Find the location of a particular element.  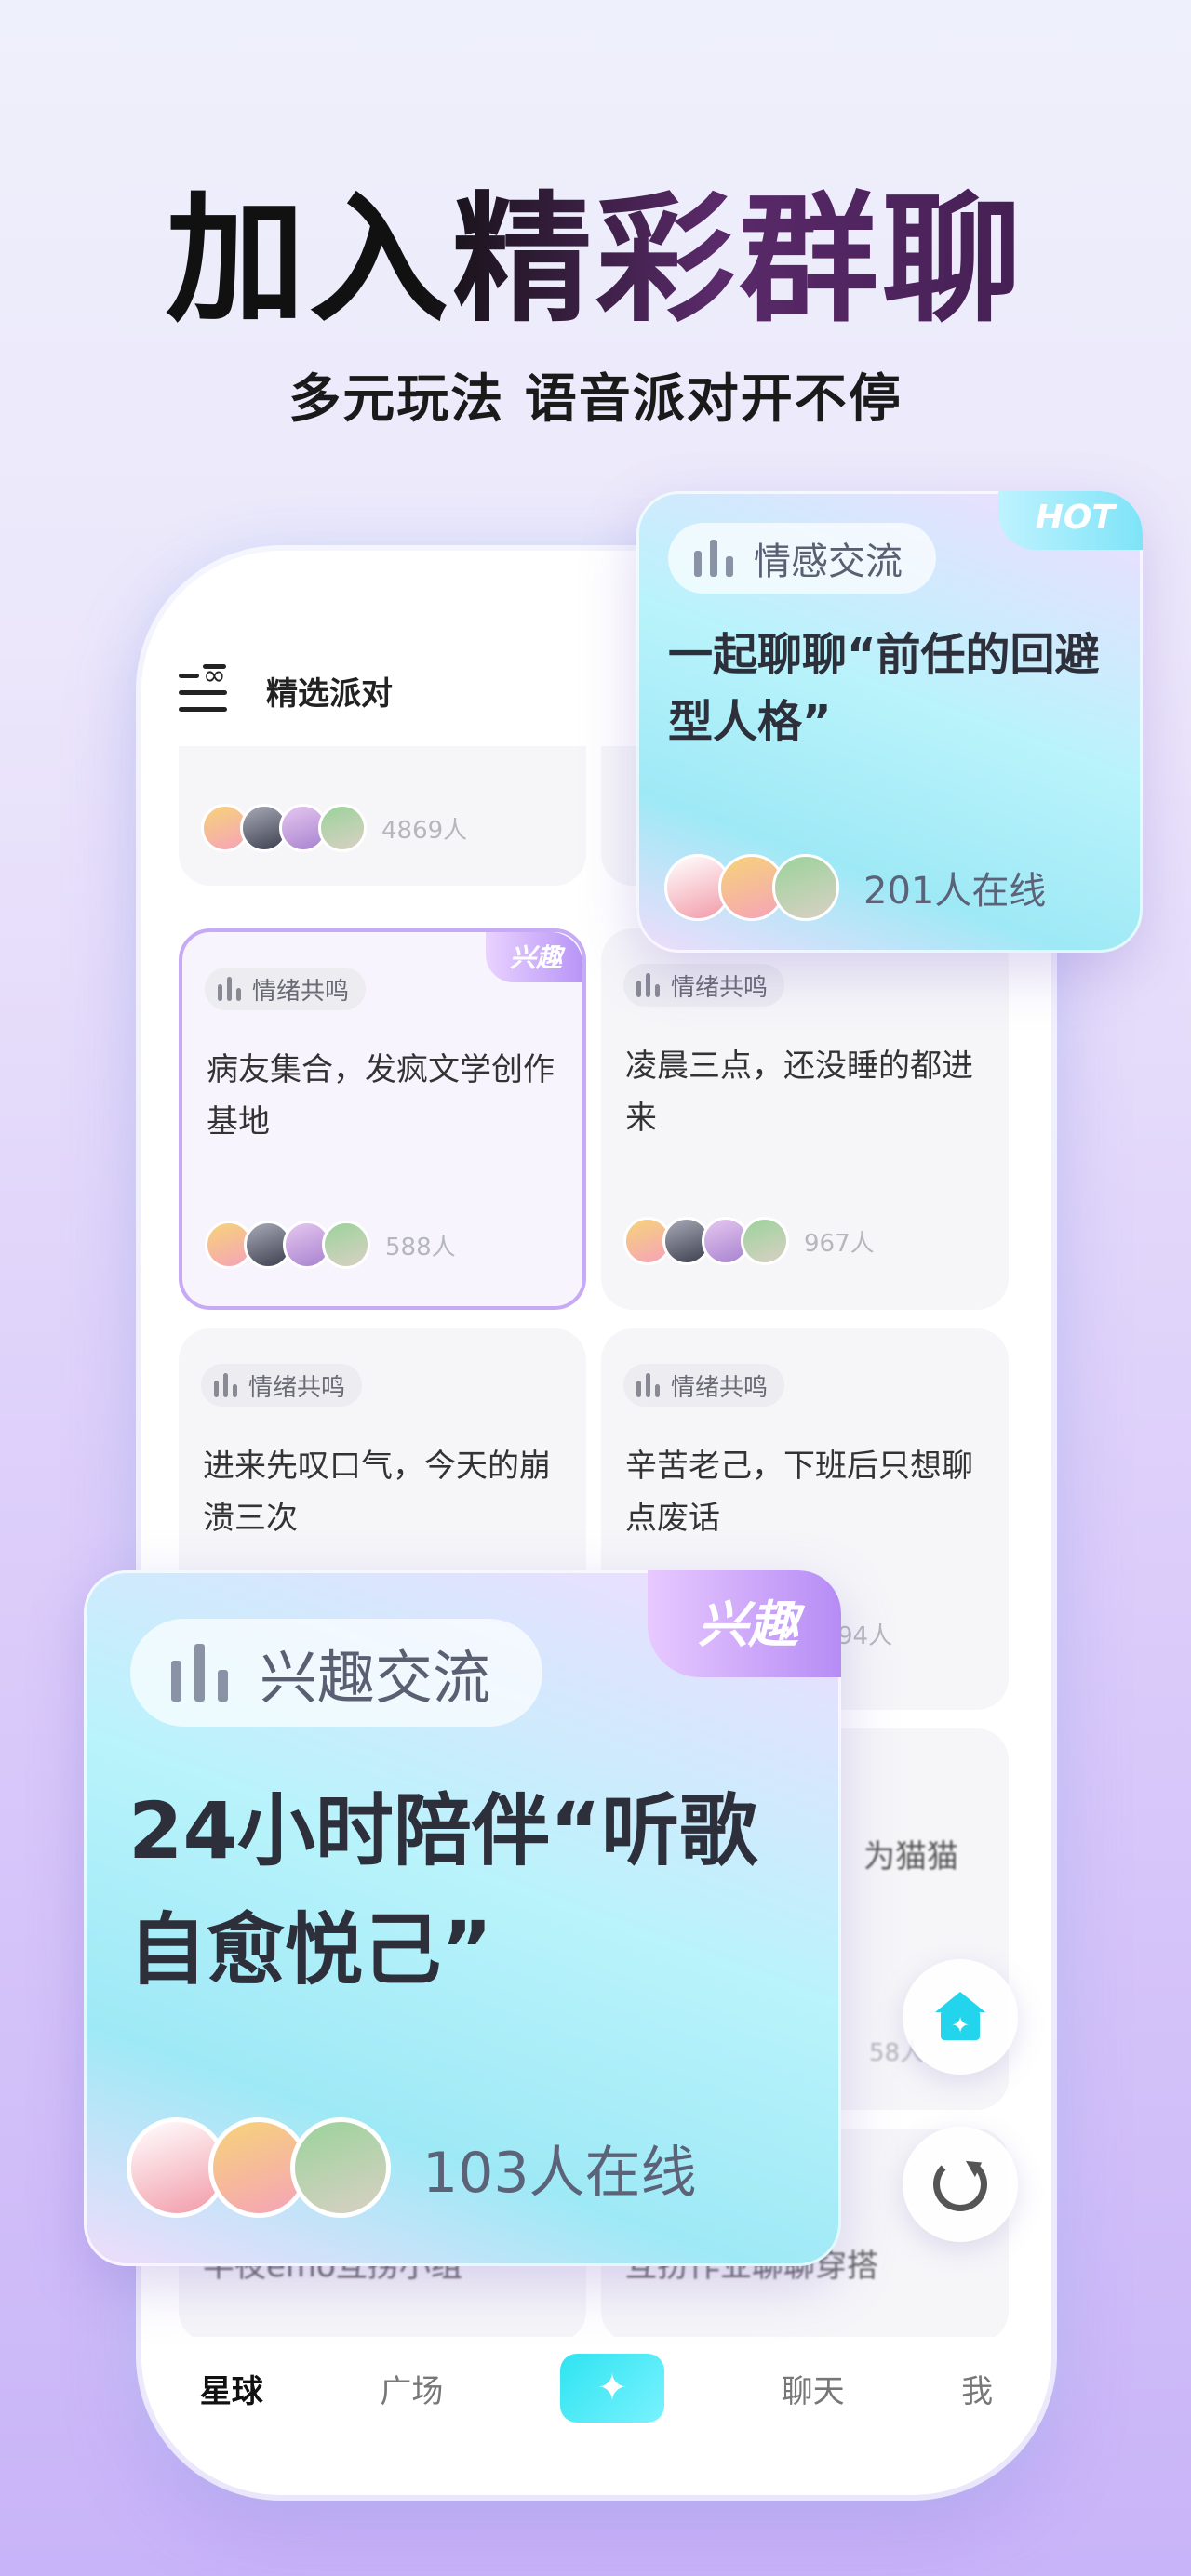

page-header: ∞ 精选派对 is located at coordinates (286, 690).